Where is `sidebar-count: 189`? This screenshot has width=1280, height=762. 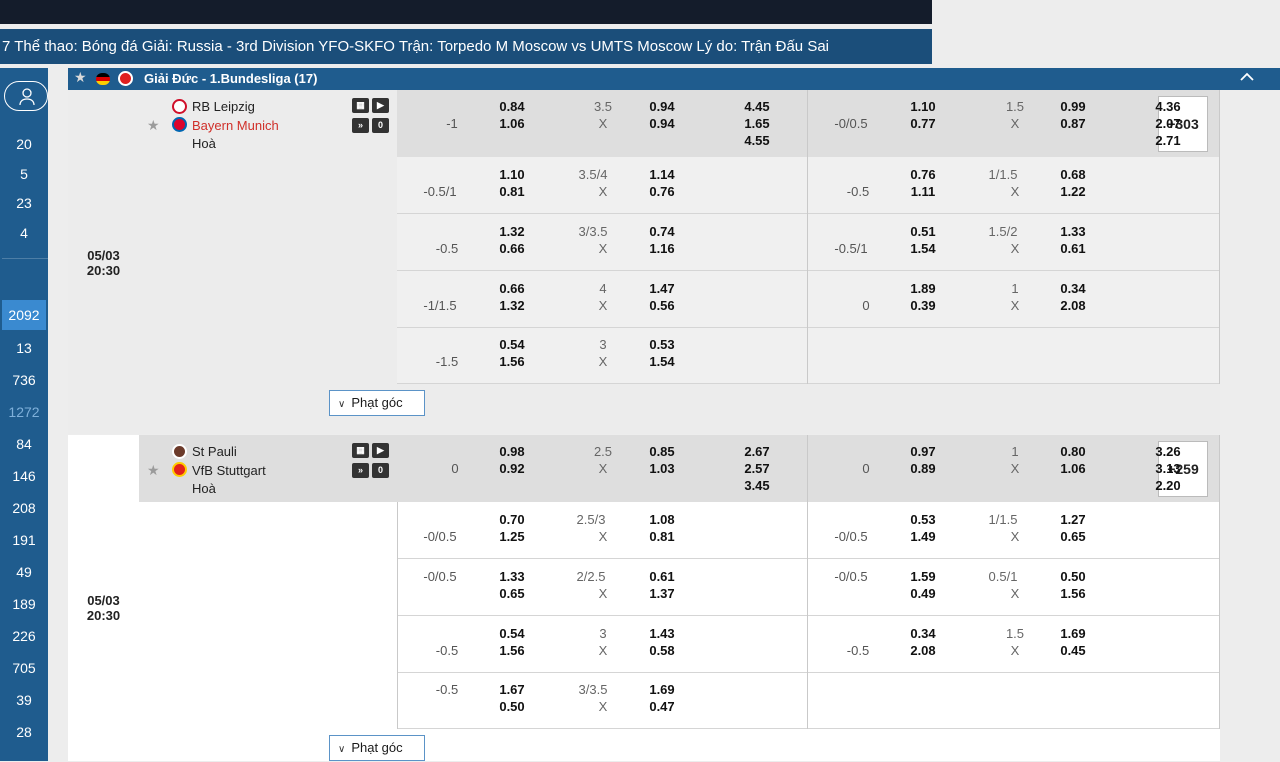 sidebar-count: 189 is located at coordinates (24, 604).